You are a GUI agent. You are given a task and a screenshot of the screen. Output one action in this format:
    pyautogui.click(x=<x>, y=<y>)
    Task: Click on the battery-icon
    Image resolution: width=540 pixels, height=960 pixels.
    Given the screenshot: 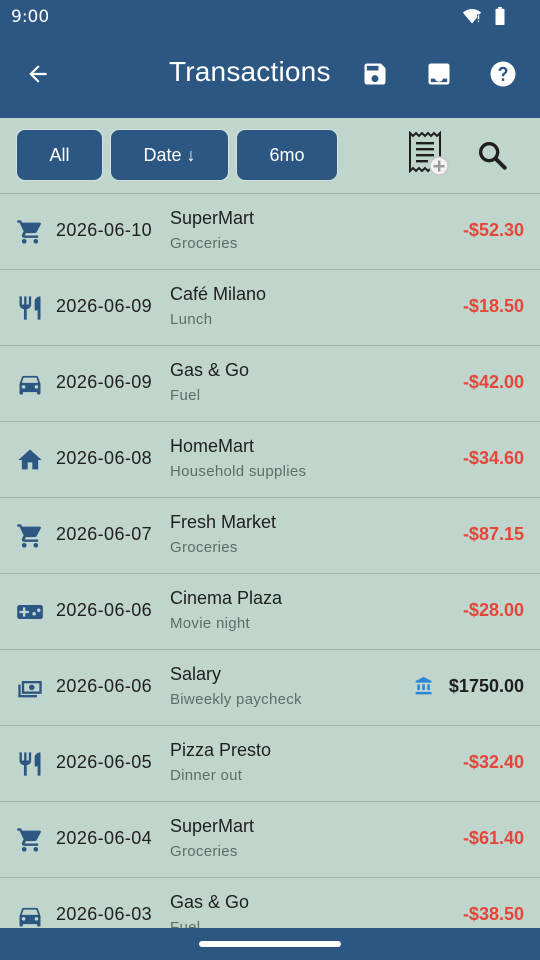 What is the action you would take?
    pyautogui.click(x=500, y=16)
    